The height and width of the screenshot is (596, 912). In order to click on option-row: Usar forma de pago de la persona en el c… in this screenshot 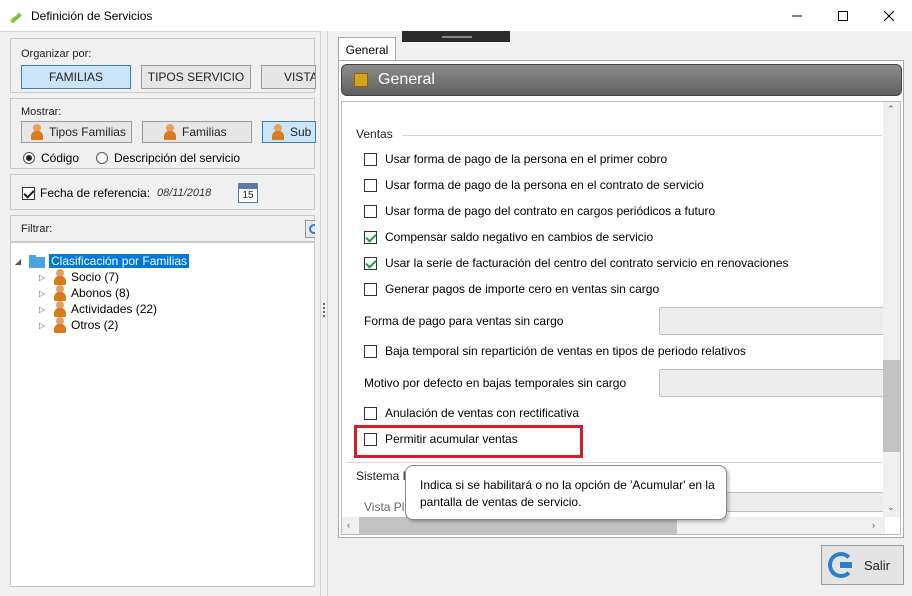, I will do `click(534, 185)`.